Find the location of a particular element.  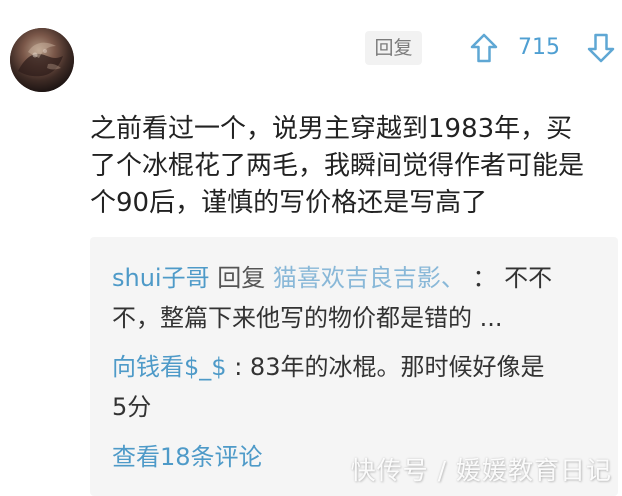

watermark: 快传号 / 媛媛教育日记 is located at coordinates (481, 470).